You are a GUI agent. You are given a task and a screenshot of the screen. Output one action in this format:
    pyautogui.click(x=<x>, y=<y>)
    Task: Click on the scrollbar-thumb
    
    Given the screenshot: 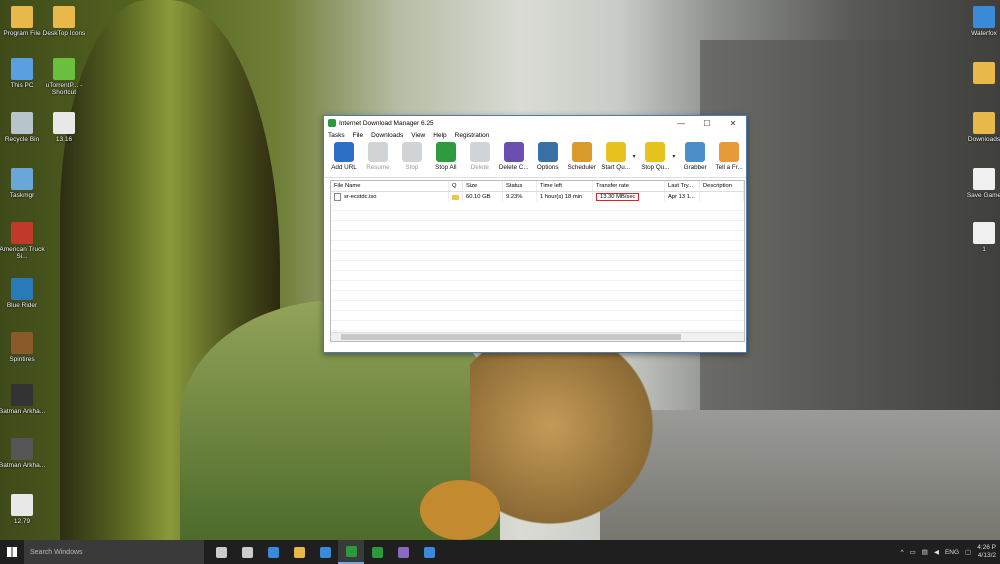 What is the action you would take?
    pyautogui.click(x=511, y=337)
    